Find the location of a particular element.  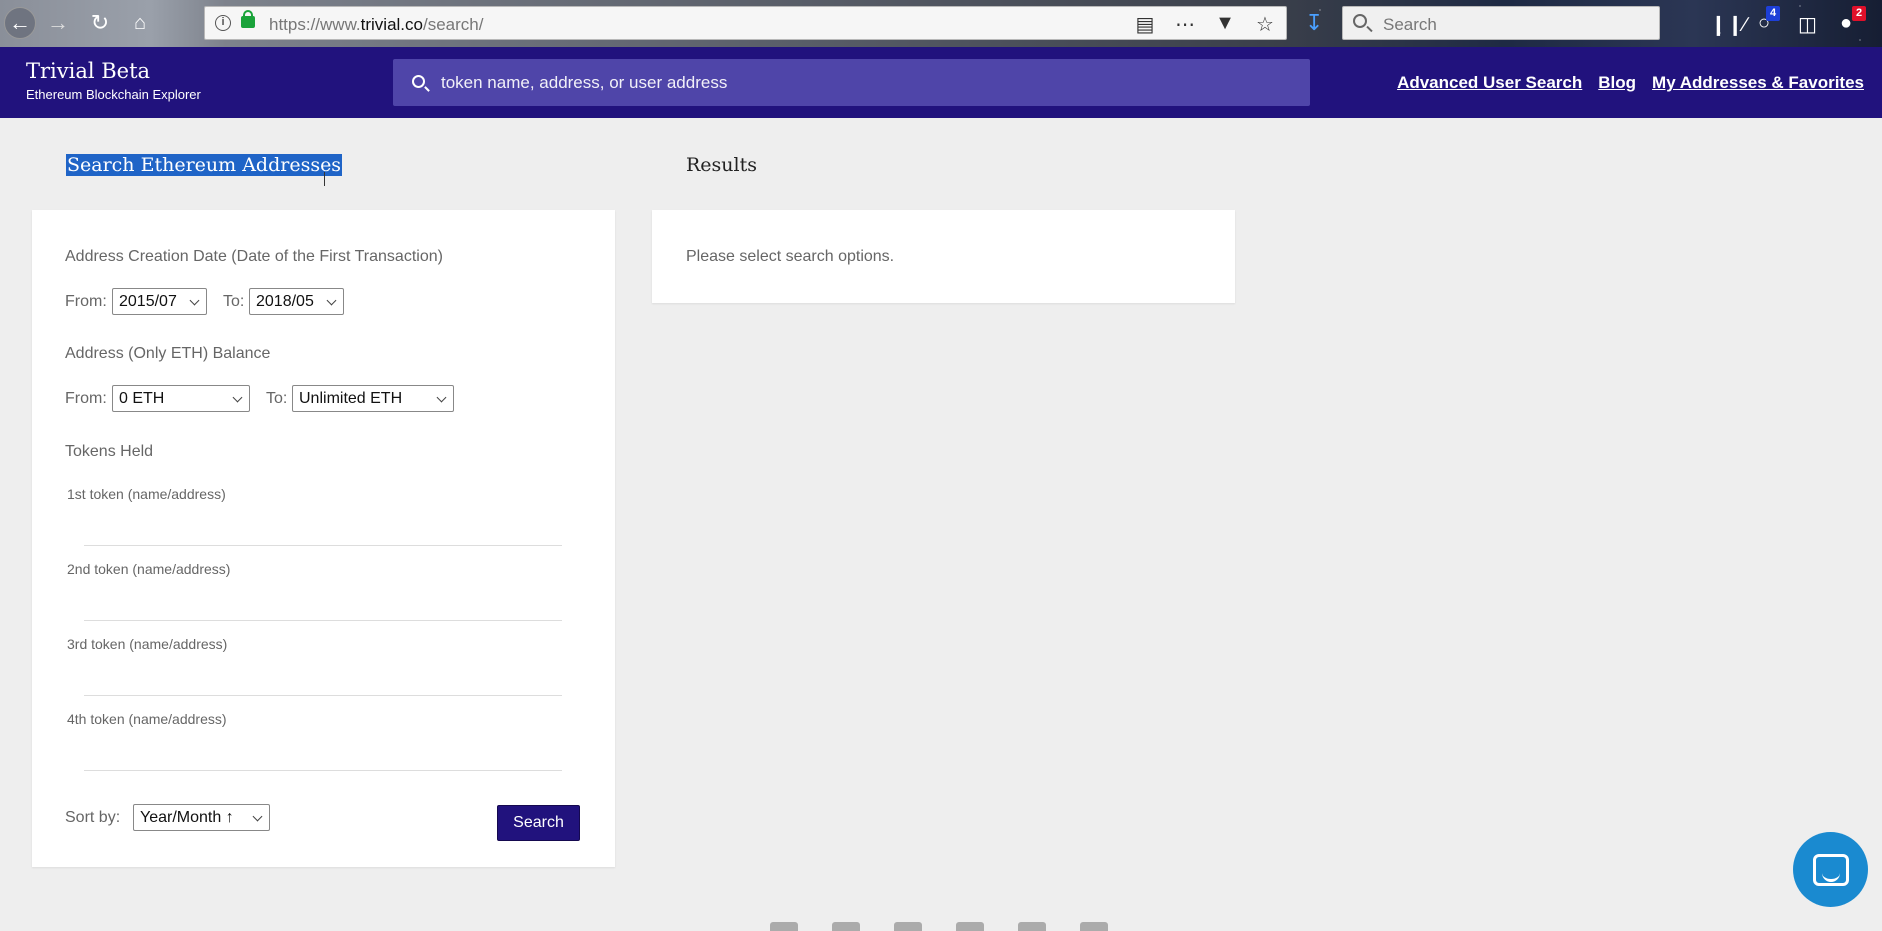

pocket-icon: ▼ is located at coordinates (1225, 24).